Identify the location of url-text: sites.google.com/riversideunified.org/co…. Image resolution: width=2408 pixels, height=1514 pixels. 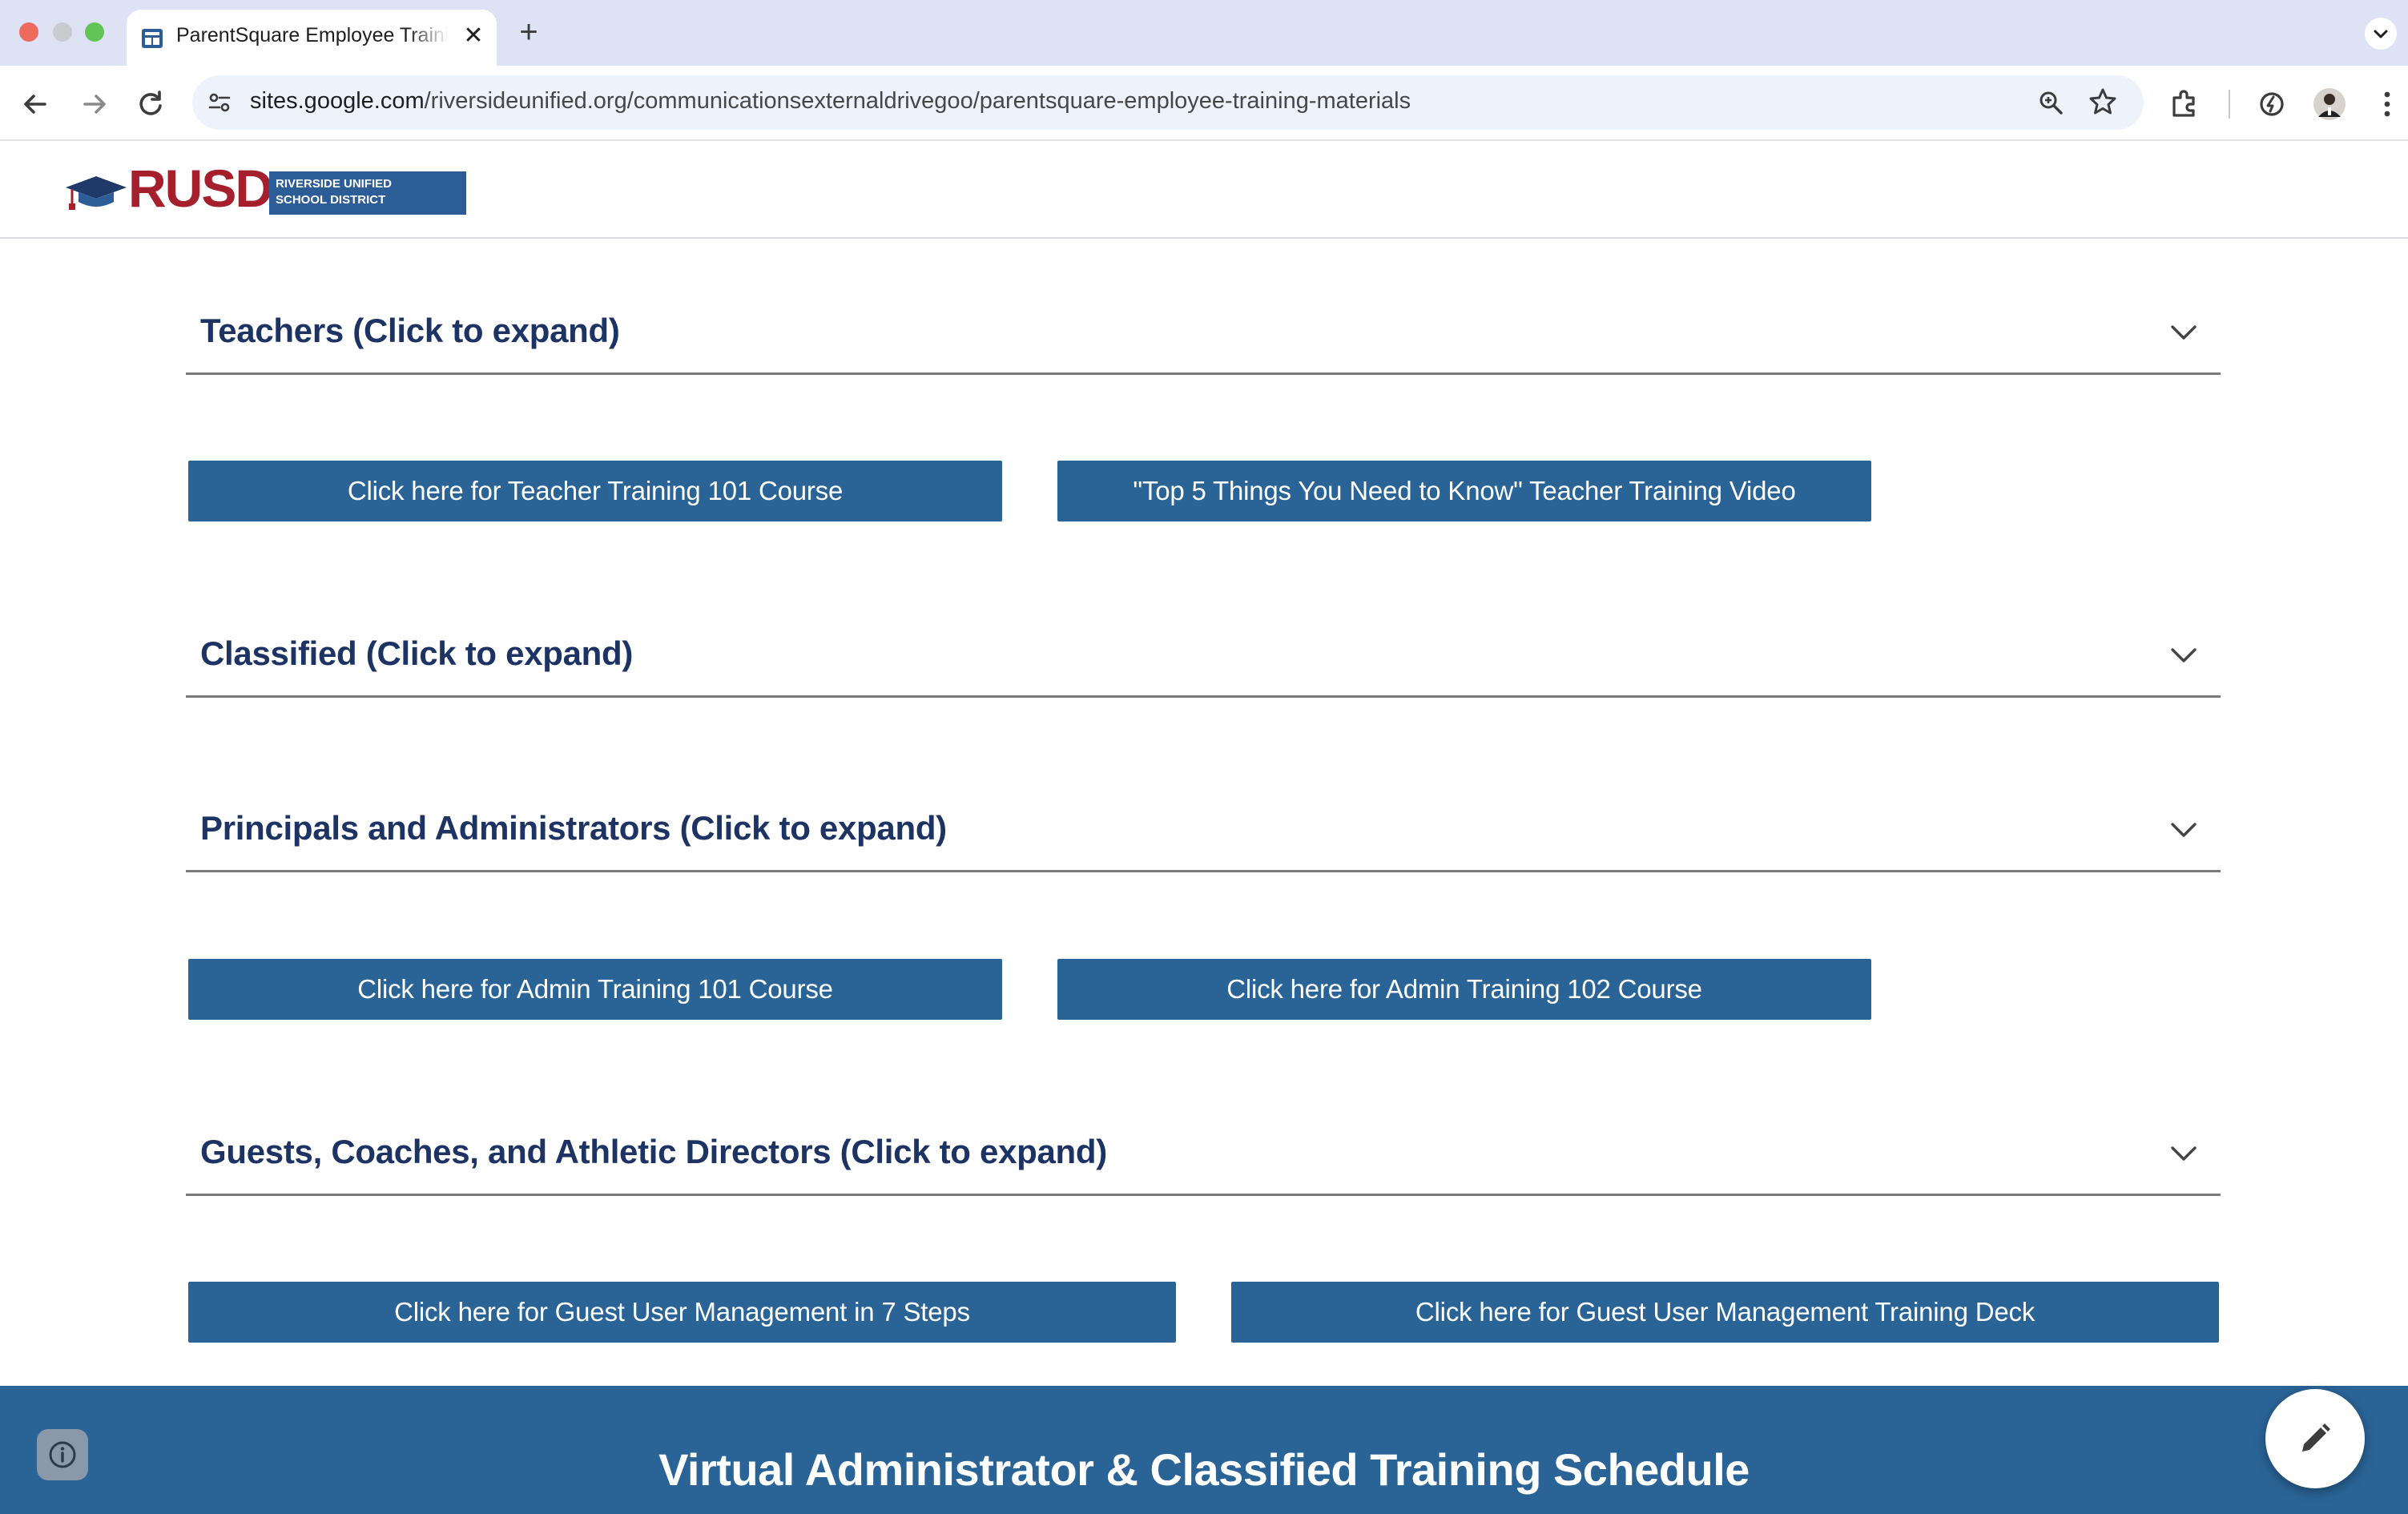
(830, 101).